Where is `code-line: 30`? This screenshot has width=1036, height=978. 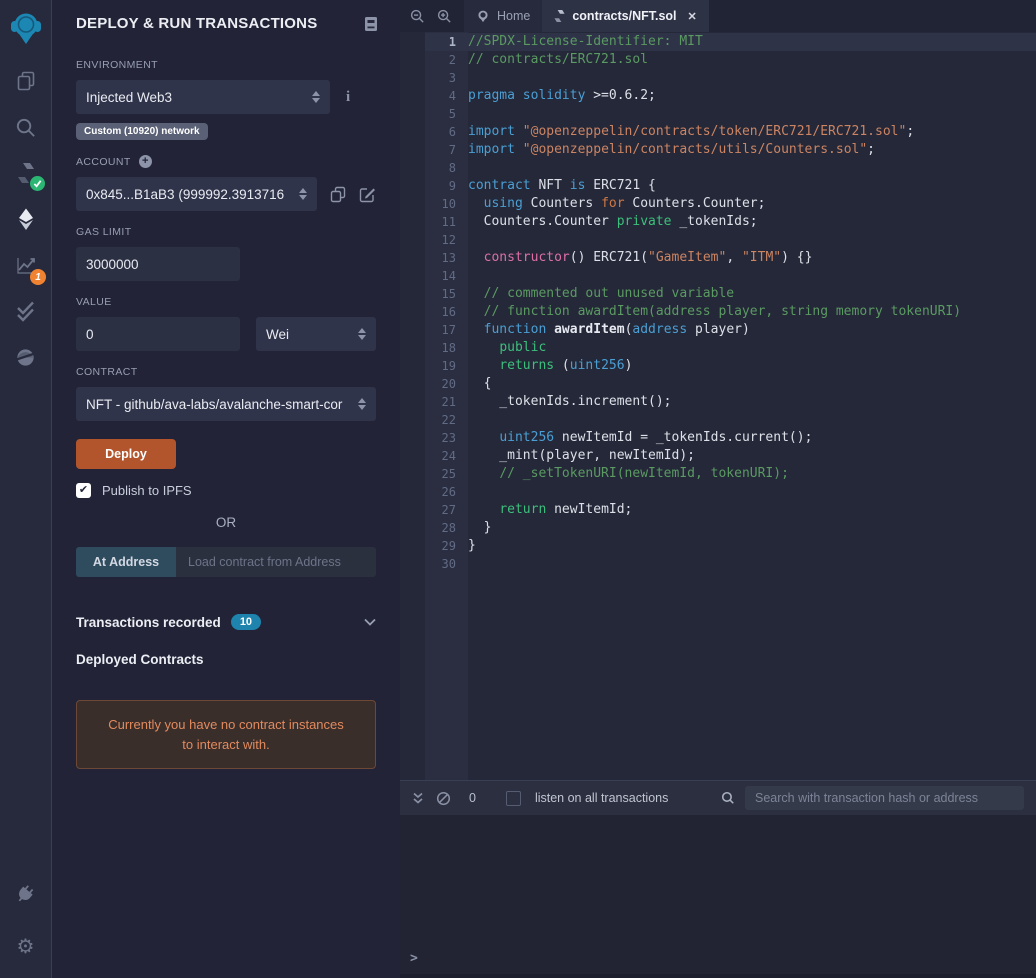
code-line: 30 is located at coordinates (730, 564).